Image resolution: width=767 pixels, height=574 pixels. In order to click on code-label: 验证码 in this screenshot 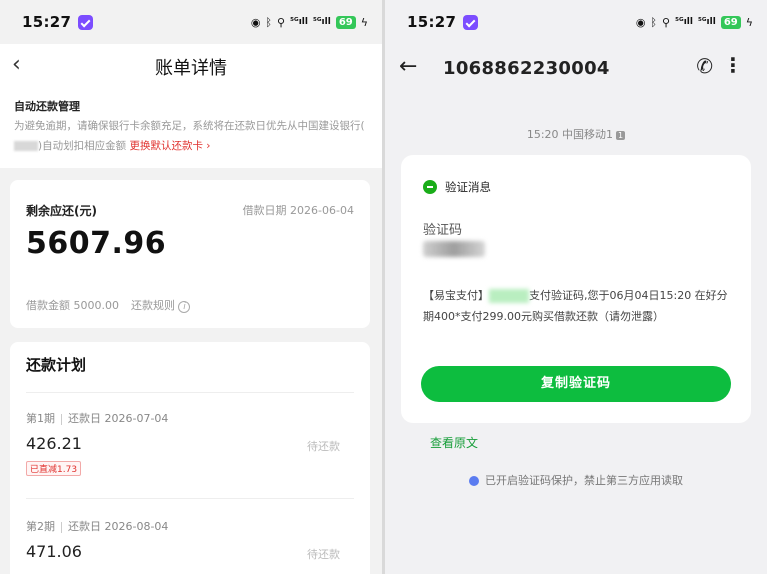, I will do `click(443, 230)`.